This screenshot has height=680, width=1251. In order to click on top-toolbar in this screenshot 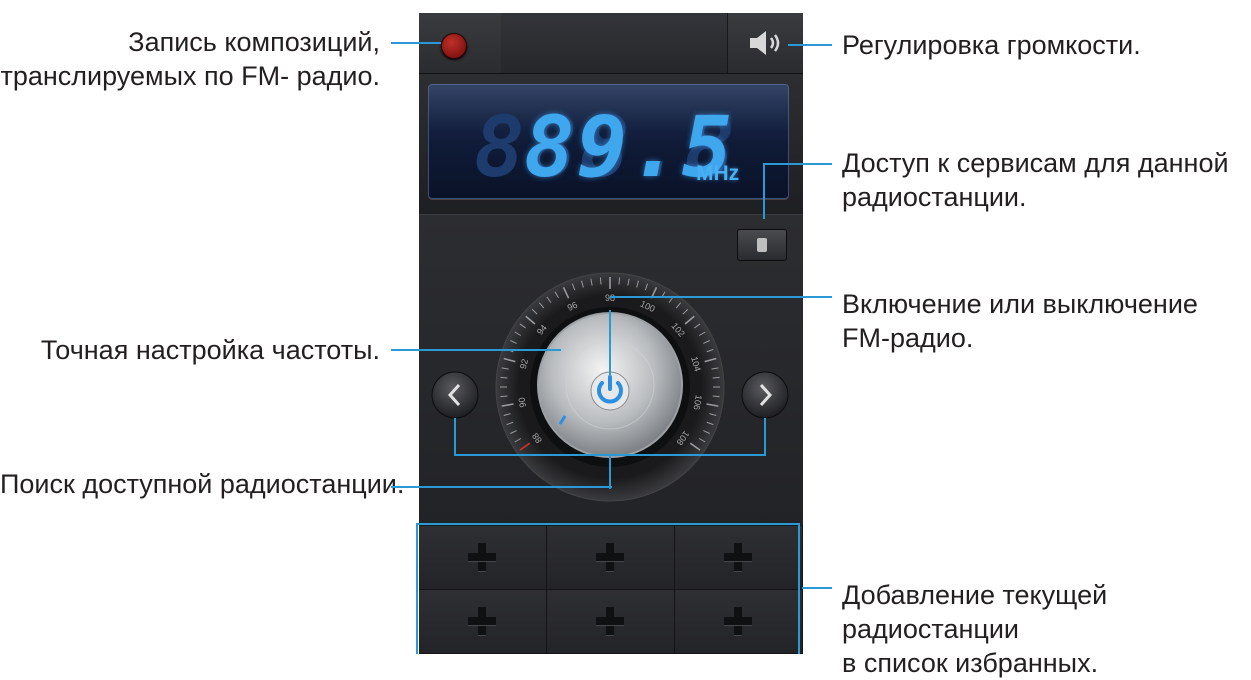, I will do `click(611, 43)`.